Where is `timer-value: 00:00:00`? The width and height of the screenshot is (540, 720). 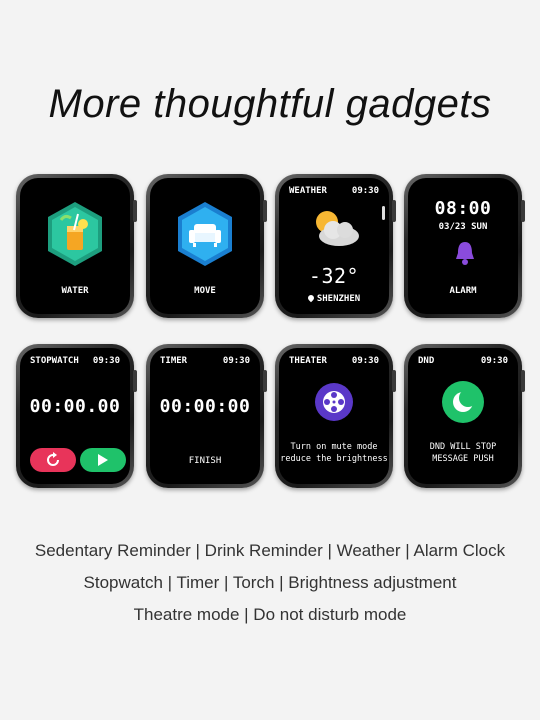
timer-value: 00:00:00 is located at coordinates (205, 406).